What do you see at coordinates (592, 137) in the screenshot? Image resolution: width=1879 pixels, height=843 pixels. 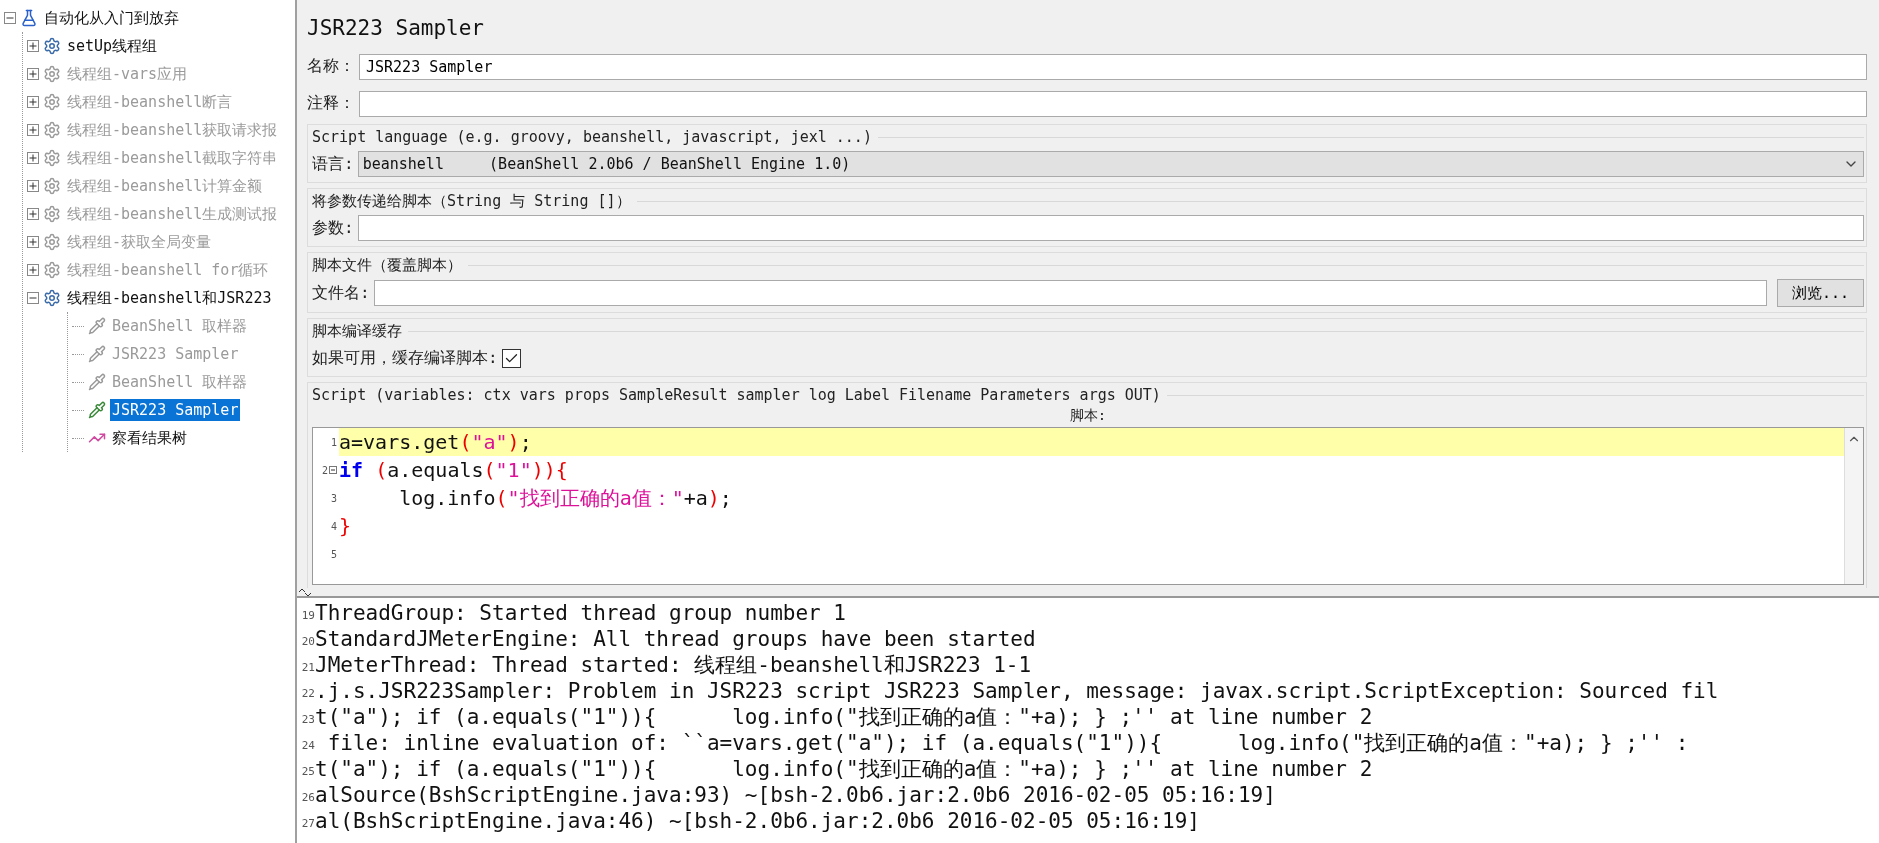 I see `group-title: Script language (e.g. groovy, beanshell, javascript, jexl ...)` at bounding box center [592, 137].